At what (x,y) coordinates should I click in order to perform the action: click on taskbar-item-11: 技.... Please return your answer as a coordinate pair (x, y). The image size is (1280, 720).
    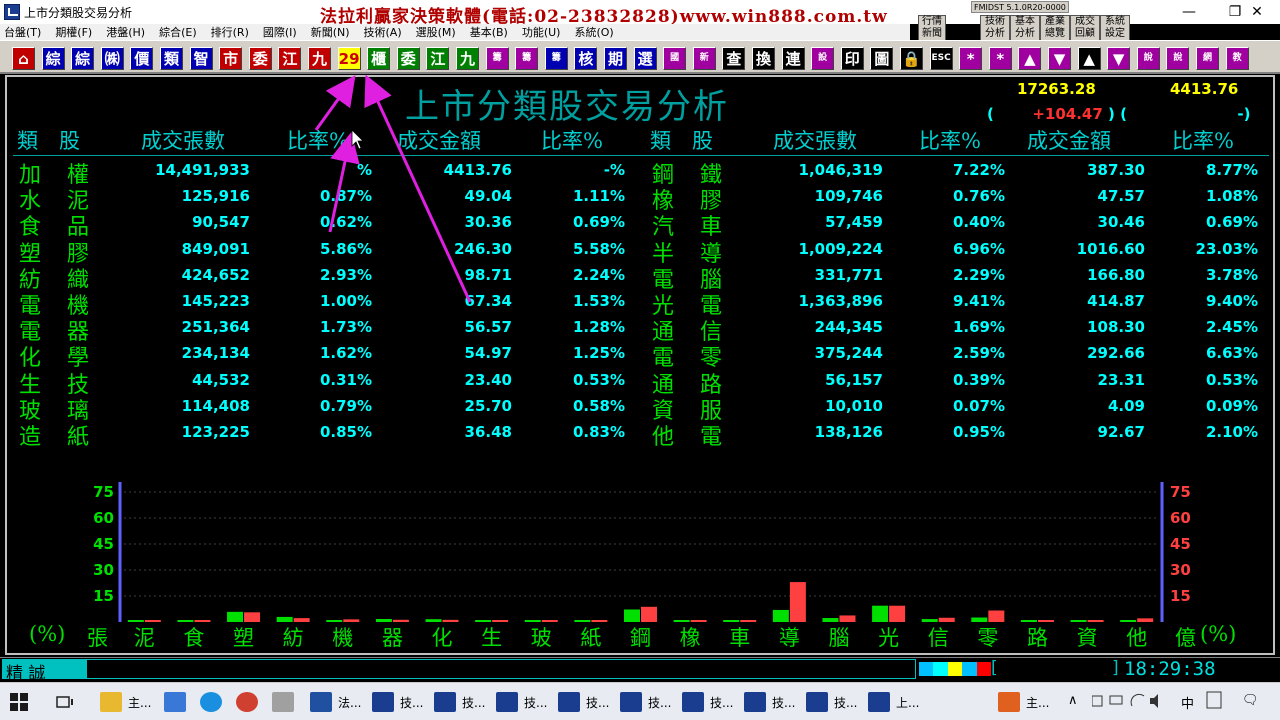
    Looking at the image, I should click on (707, 702).